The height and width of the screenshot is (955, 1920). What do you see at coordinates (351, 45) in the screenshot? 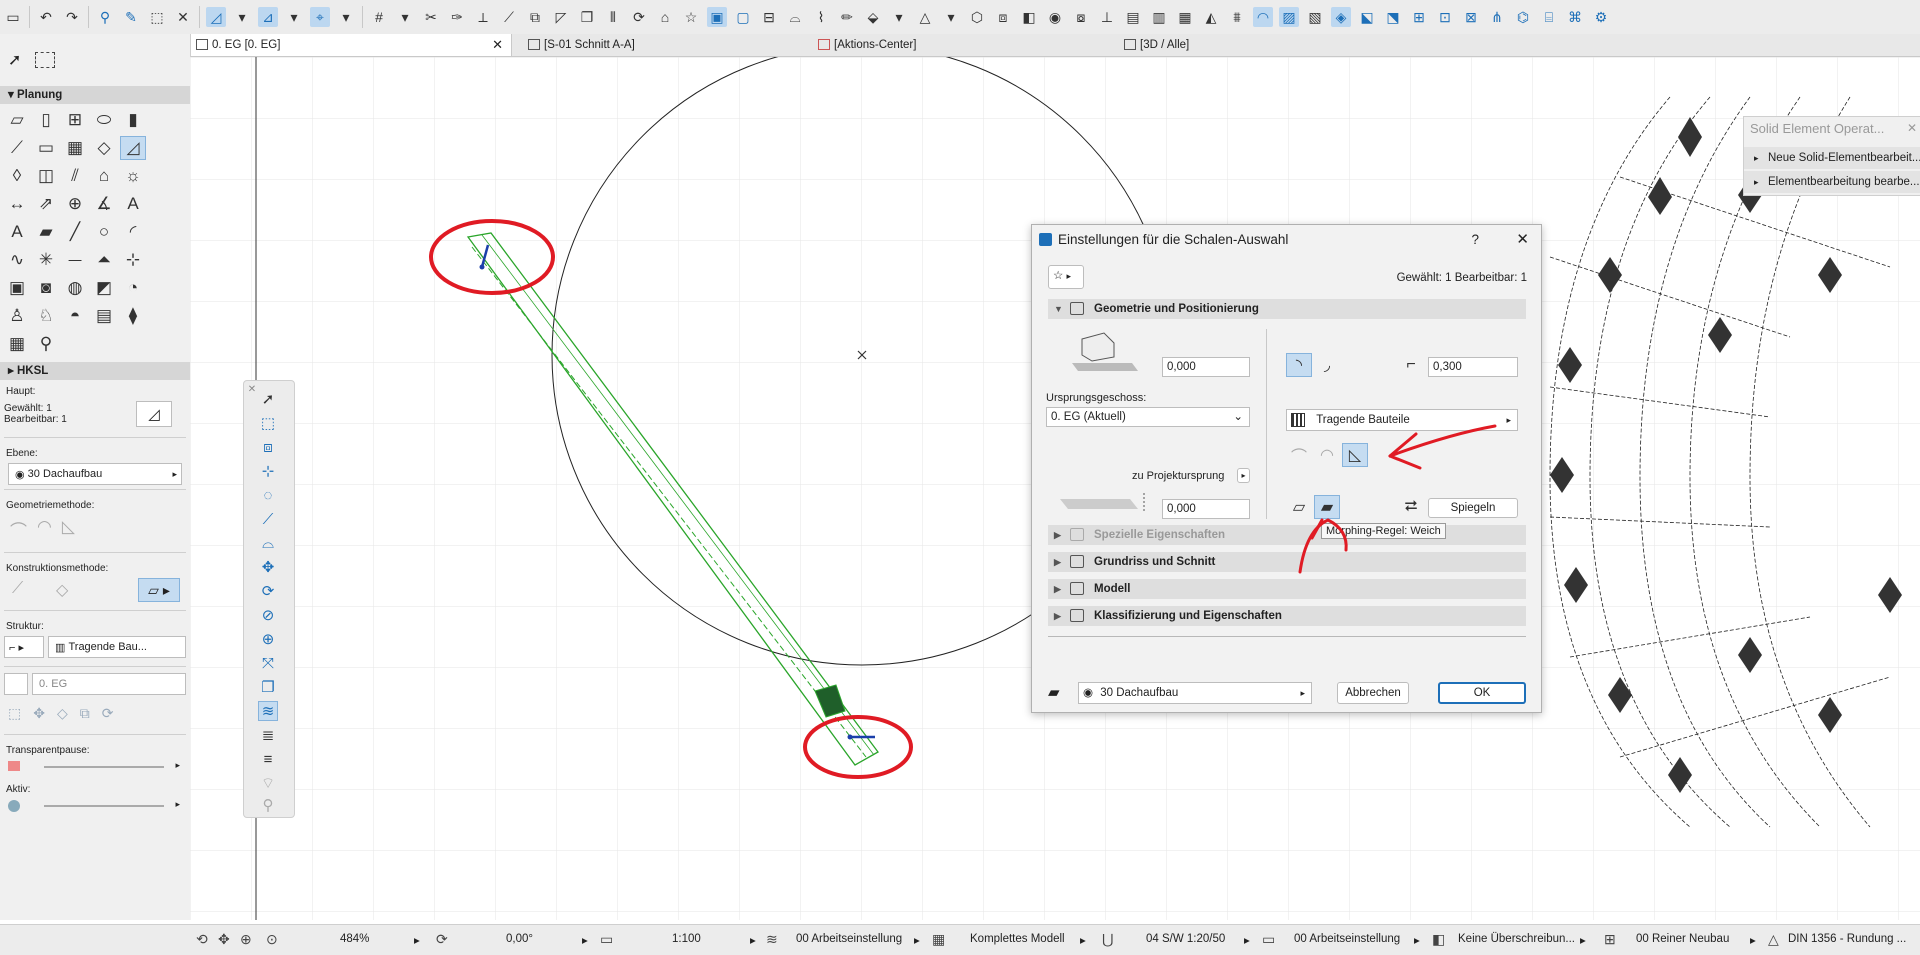
I see `tab-floor-plan: 0. EG [0. EG] ✕` at bounding box center [351, 45].